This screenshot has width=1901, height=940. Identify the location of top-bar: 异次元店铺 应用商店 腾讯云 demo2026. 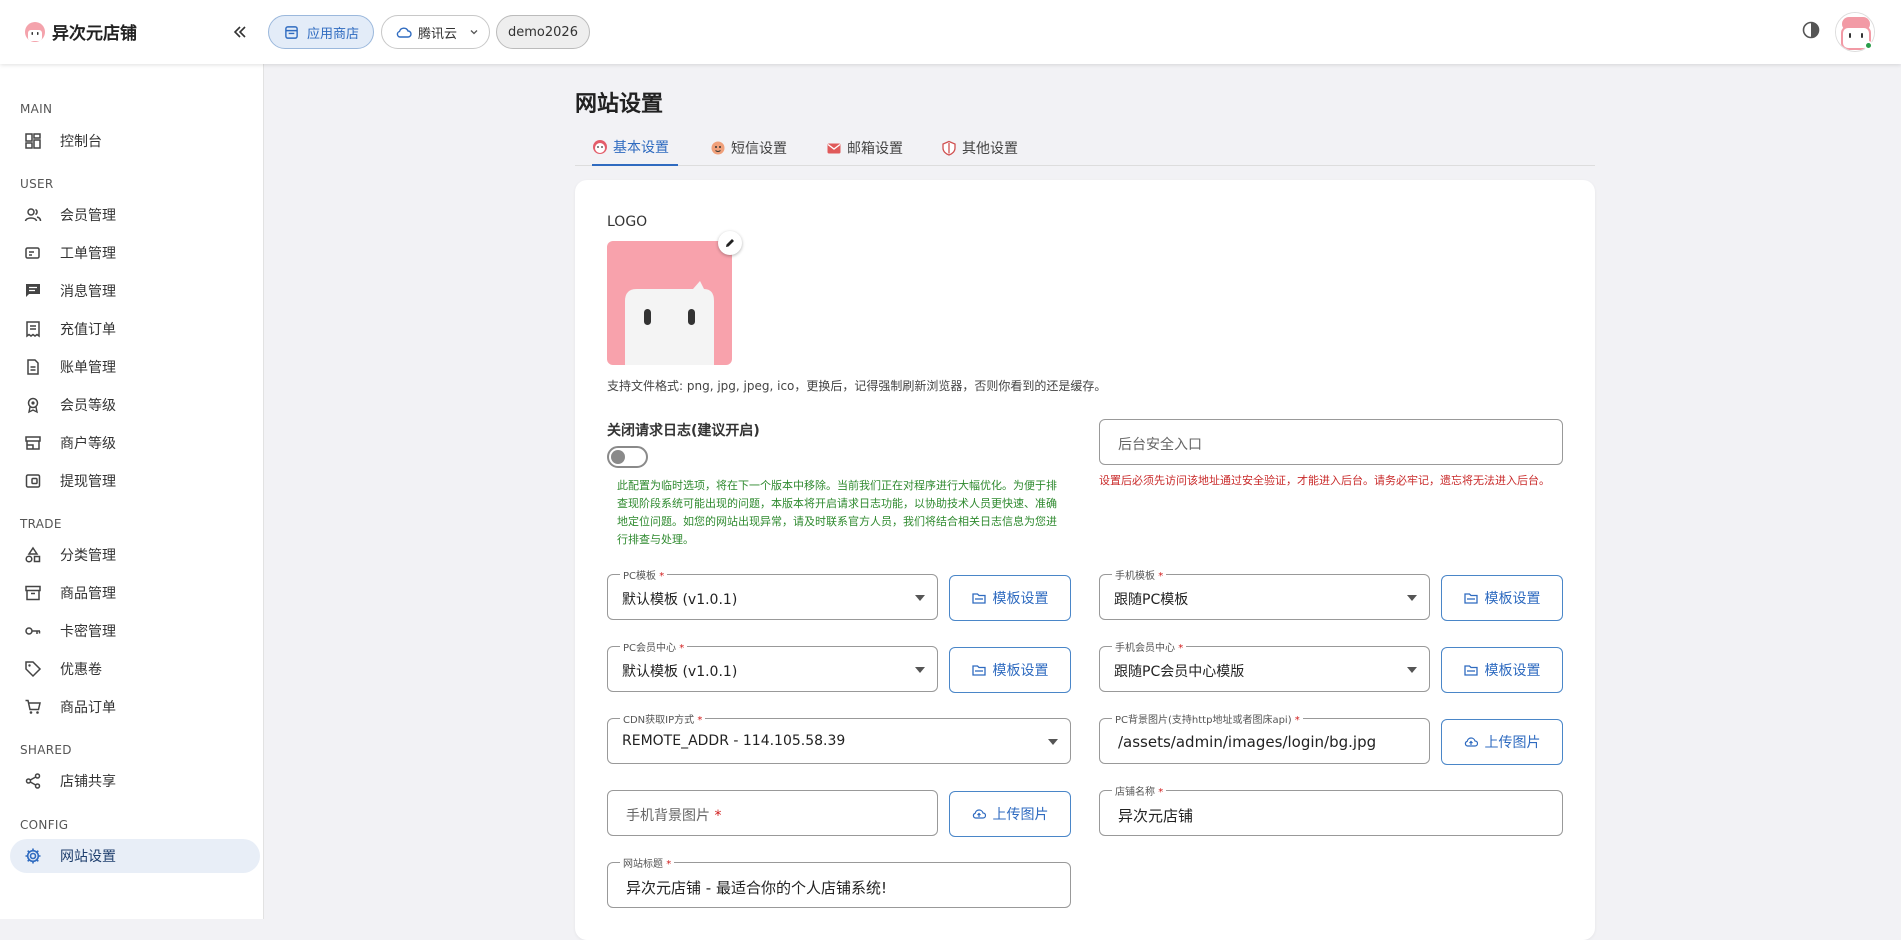
(950, 32).